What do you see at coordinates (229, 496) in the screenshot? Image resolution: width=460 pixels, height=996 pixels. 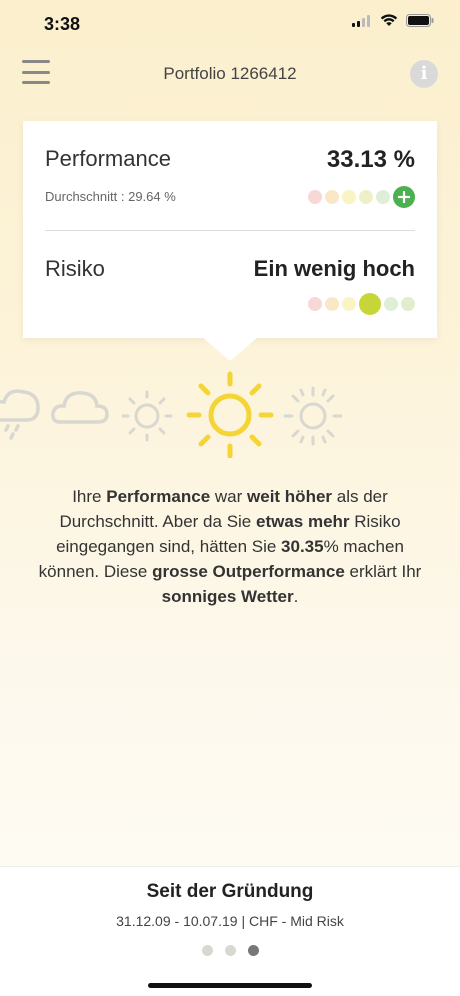 I see `desc-text: war` at bounding box center [229, 496].